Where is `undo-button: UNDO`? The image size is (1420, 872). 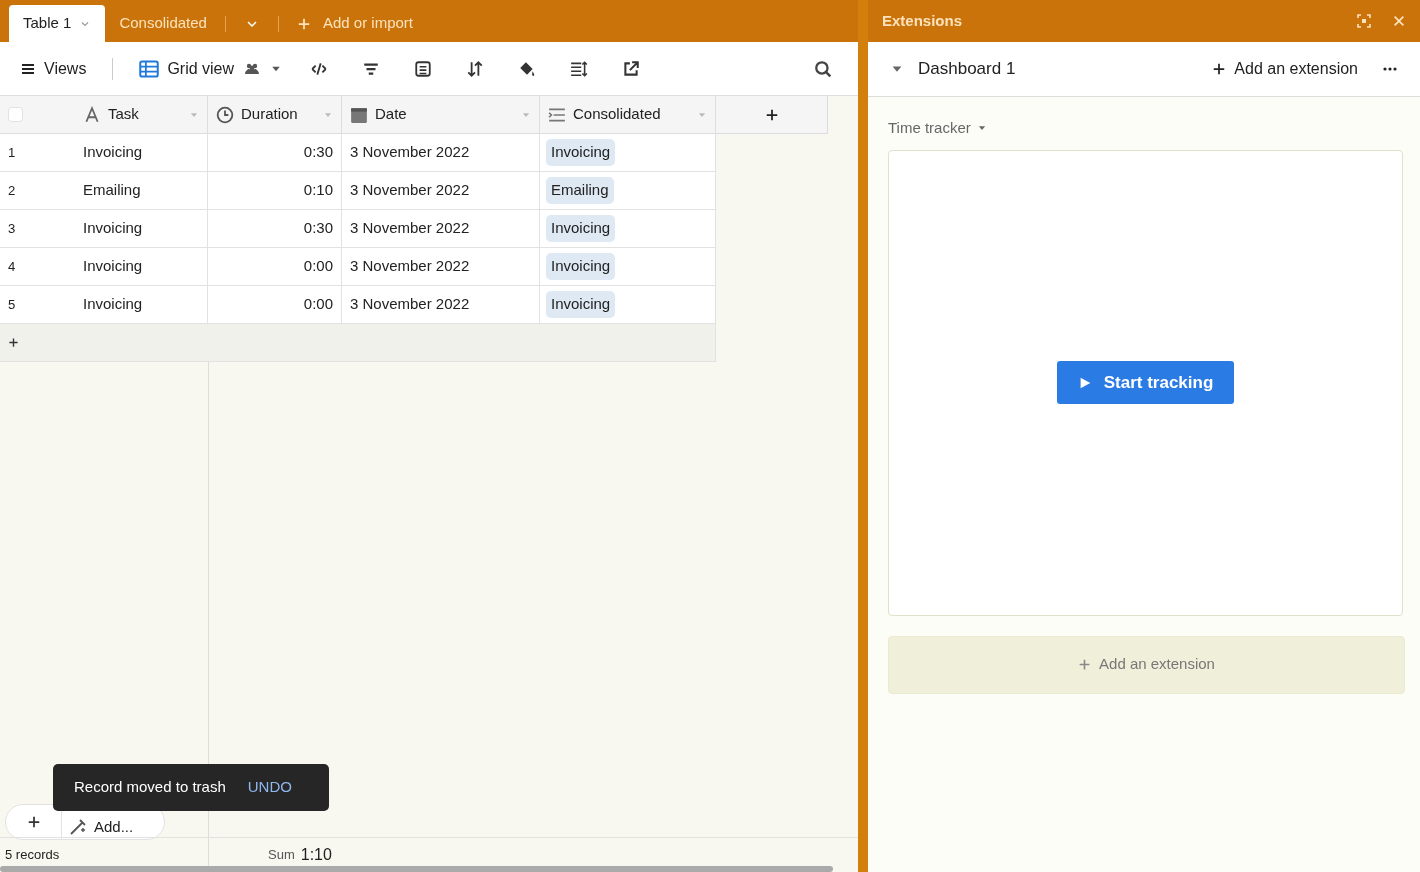 undo-button: UNDO is located at coordinates (269, 787).